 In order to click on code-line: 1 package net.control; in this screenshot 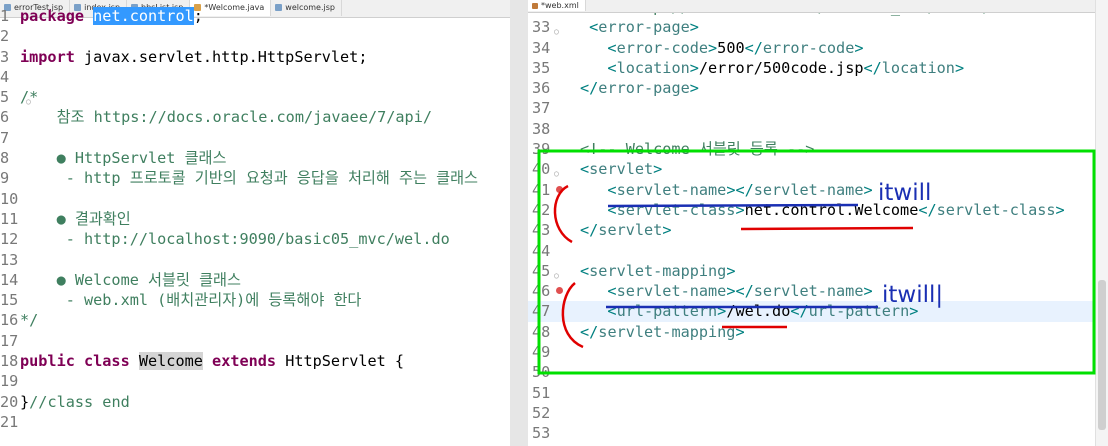, I will do `click(255, 16)`.